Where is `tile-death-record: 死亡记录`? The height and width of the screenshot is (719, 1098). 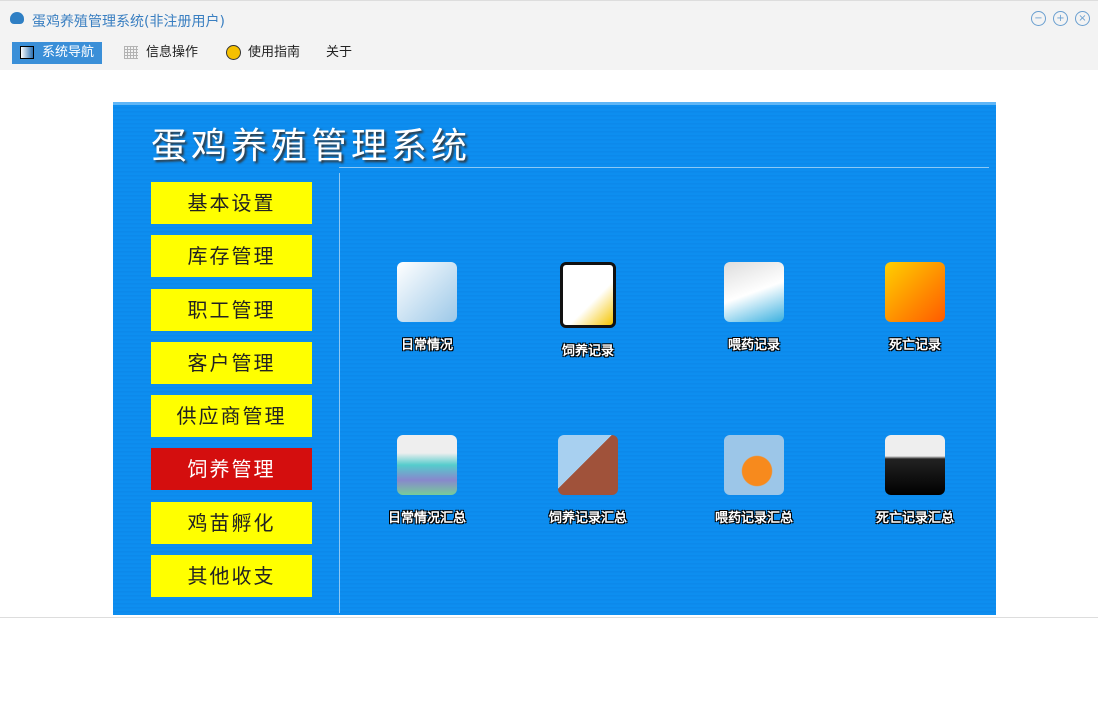 tile-death-record: 死亡记录 is located at coordinates (915, 307).